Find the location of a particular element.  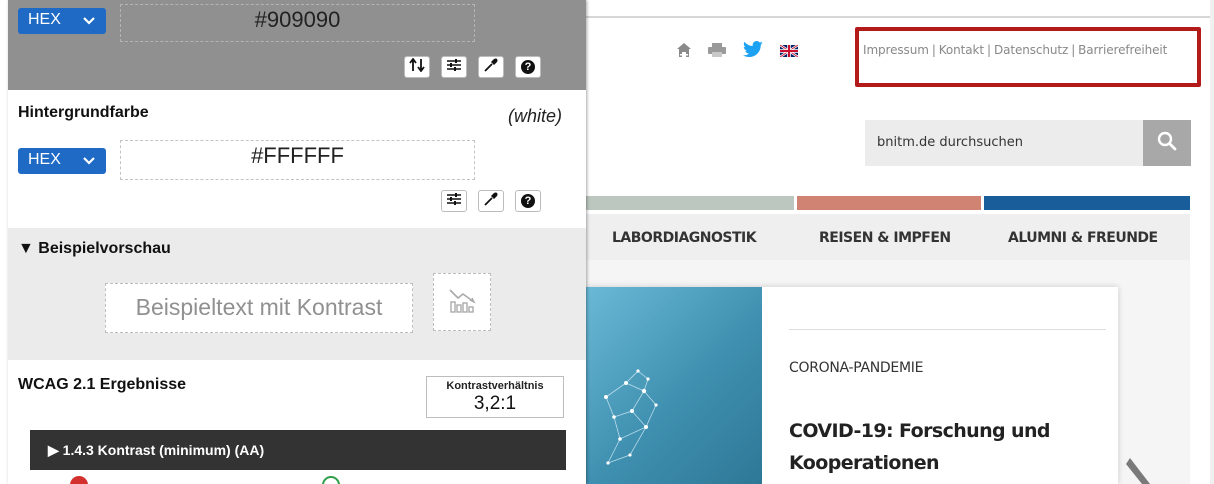

contrast-ratio-box: Kontrastverhältnis 3,2:1 is located at coordinates (495, 397).